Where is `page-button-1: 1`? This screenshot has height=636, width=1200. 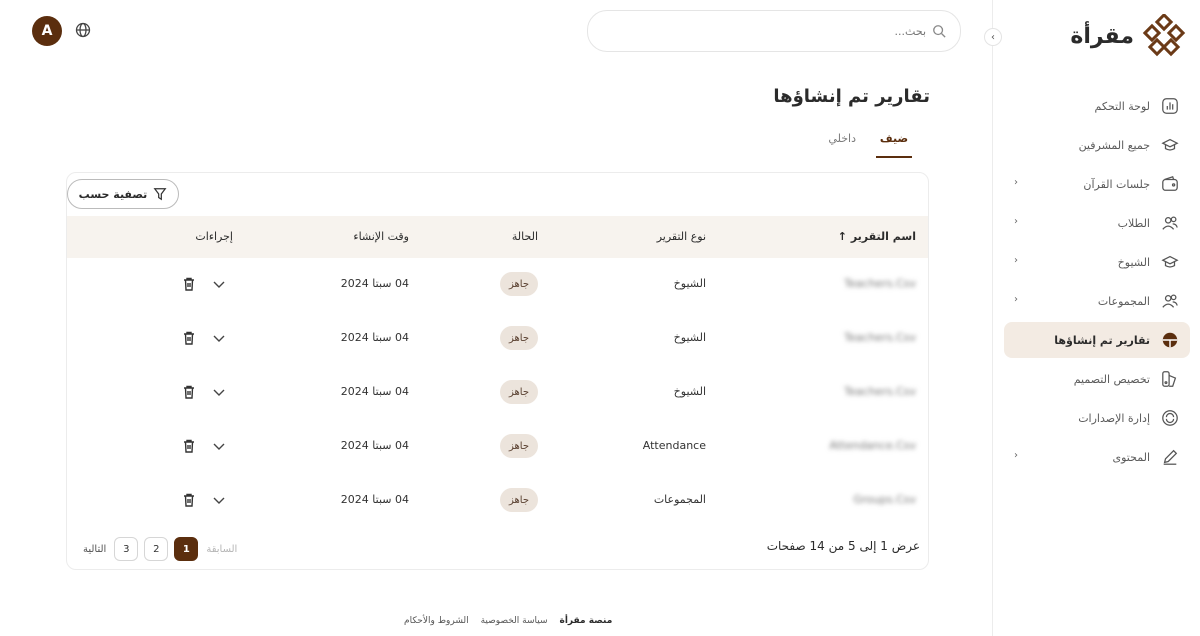 page-button-1: 1 is located at coordinates (186, 549).